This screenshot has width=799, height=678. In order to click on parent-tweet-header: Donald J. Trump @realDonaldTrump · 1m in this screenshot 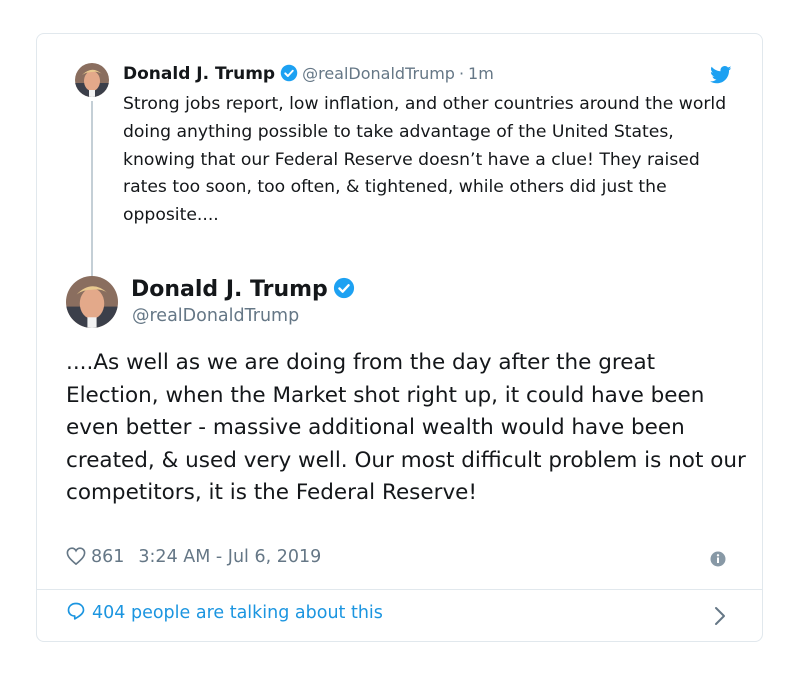, I will do `click(308, 75)`.